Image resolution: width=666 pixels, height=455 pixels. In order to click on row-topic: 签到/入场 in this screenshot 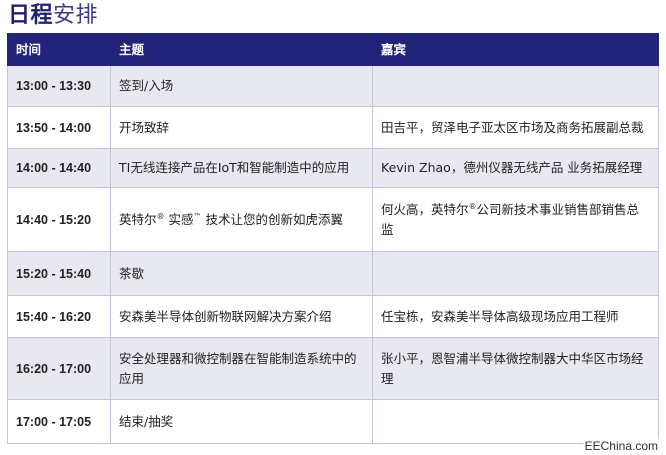, I will do `click(241, 86)`.